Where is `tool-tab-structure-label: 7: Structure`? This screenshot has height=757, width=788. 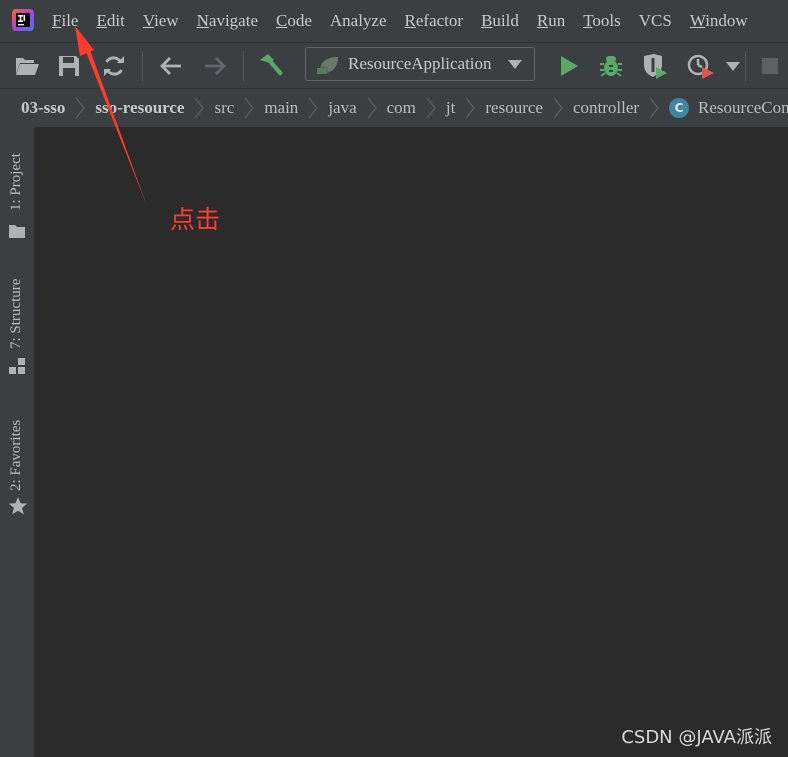 tool-tab-structure-label: 7: Structure is located at coordinates (16, 313).